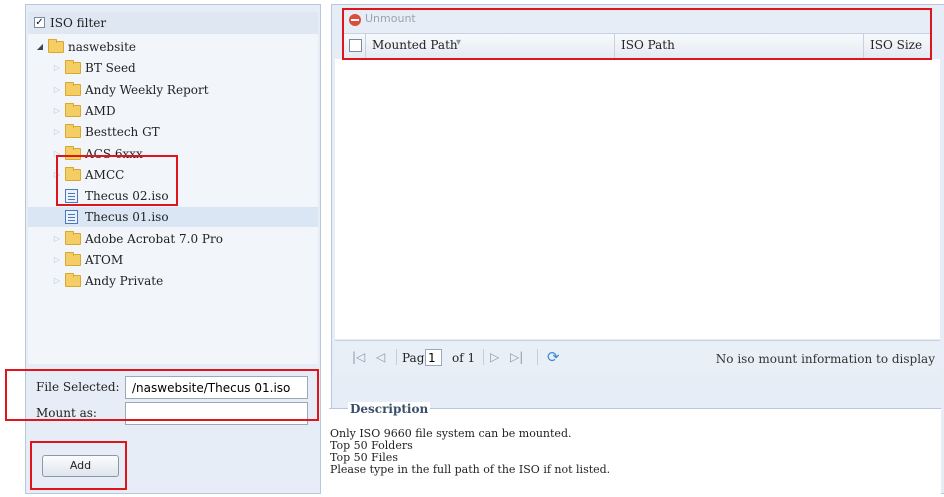  Describe the element at coordinates (162, 395) in the screenshot. I see `annotation-box-file-selected` at that location.